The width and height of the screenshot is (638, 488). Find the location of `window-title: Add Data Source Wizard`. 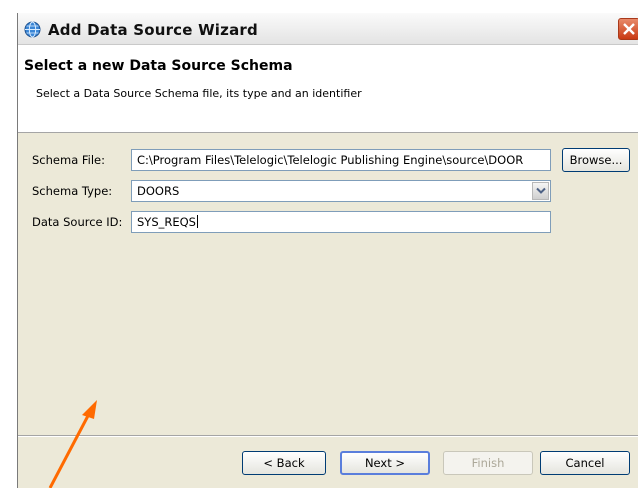

window-title: Add Data Source Wizard is located at coordinates (153, 30).